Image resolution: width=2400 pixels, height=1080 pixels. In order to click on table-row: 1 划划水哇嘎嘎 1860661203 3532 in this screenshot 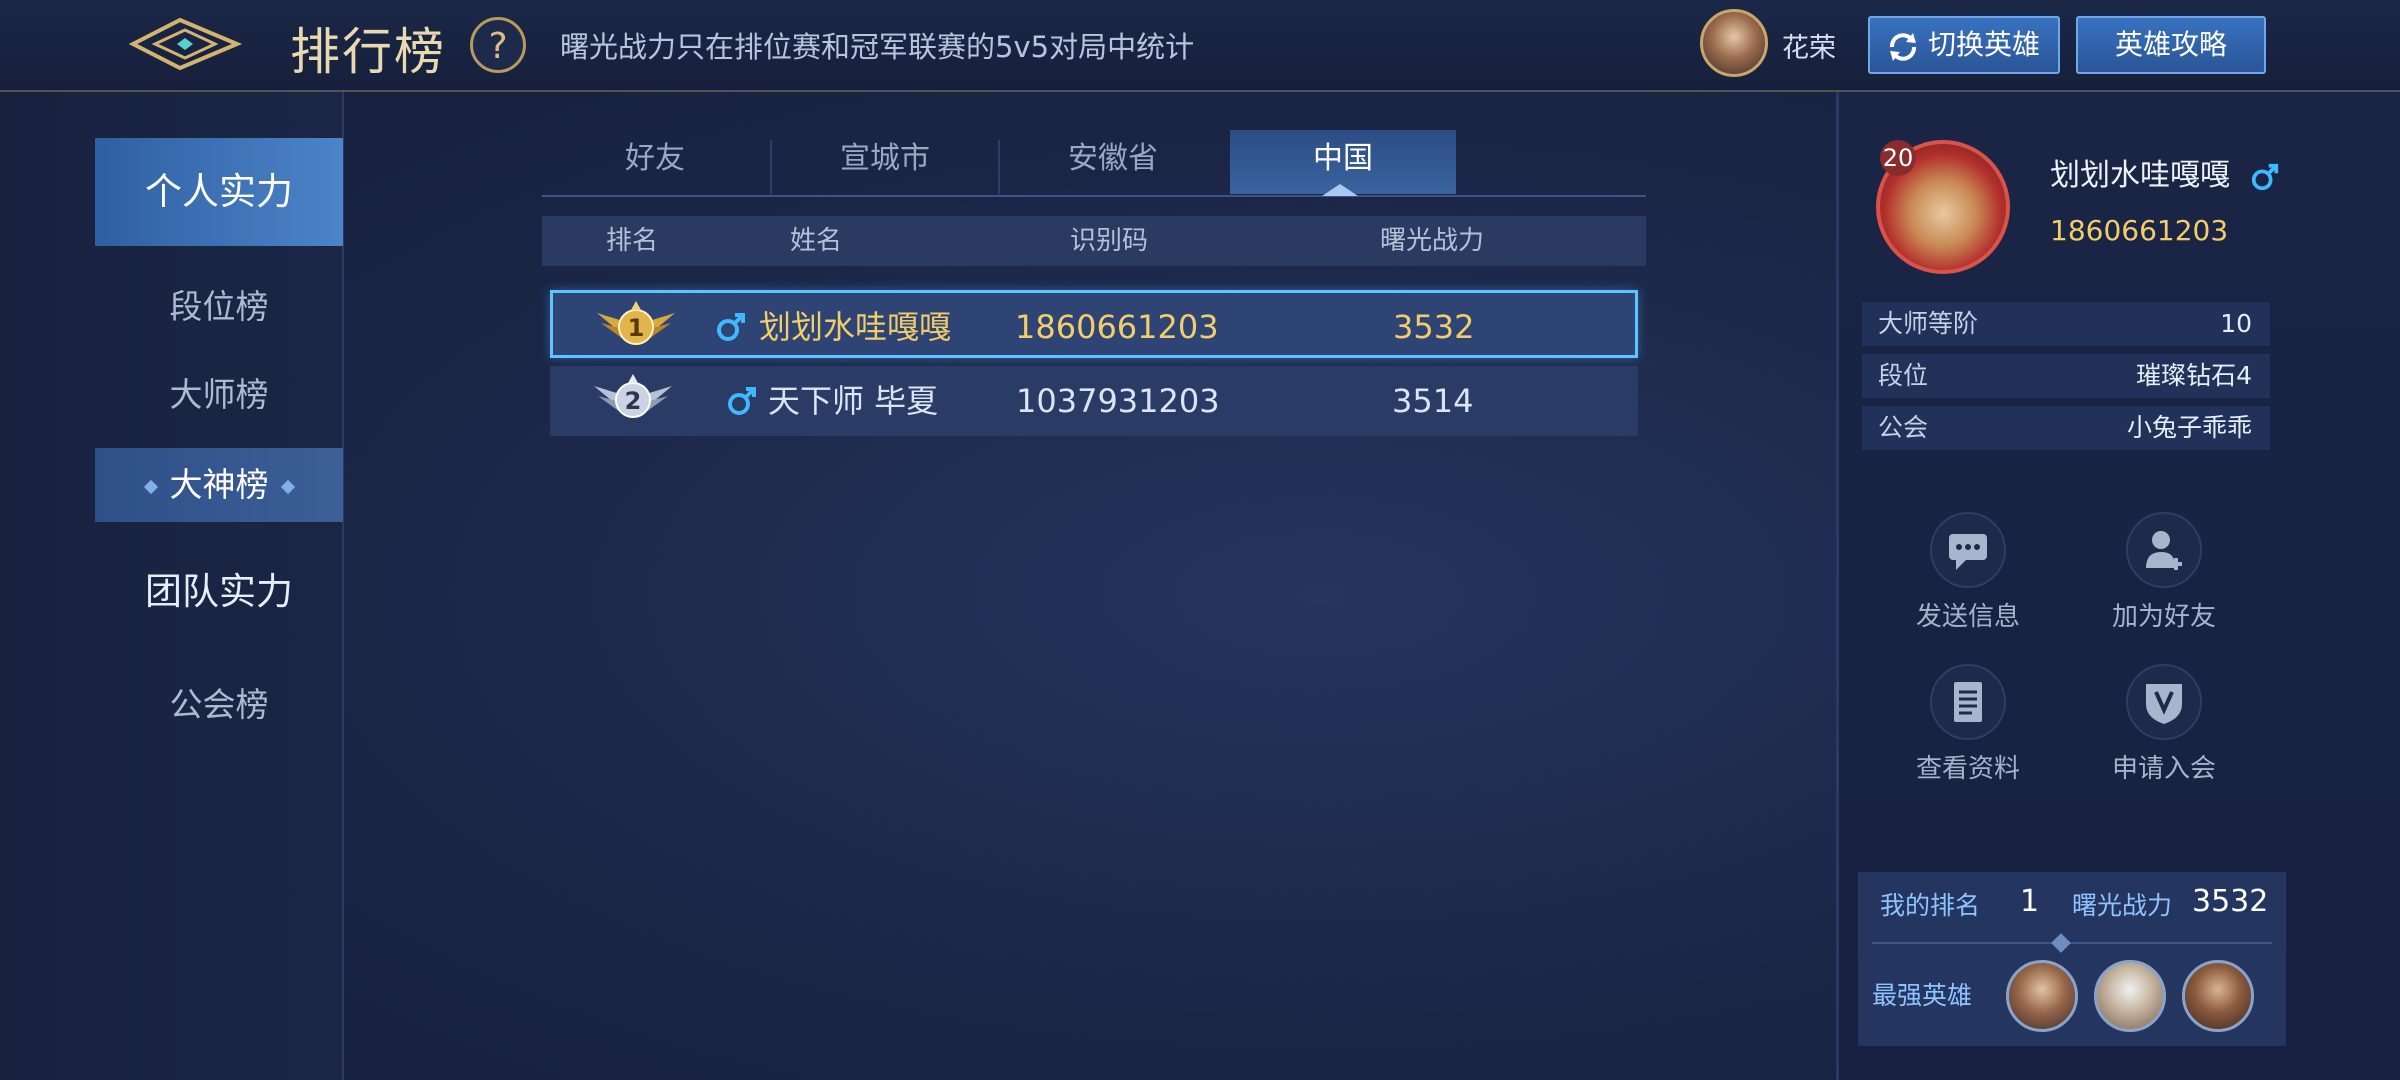, I will do `click(1094, 324)`.